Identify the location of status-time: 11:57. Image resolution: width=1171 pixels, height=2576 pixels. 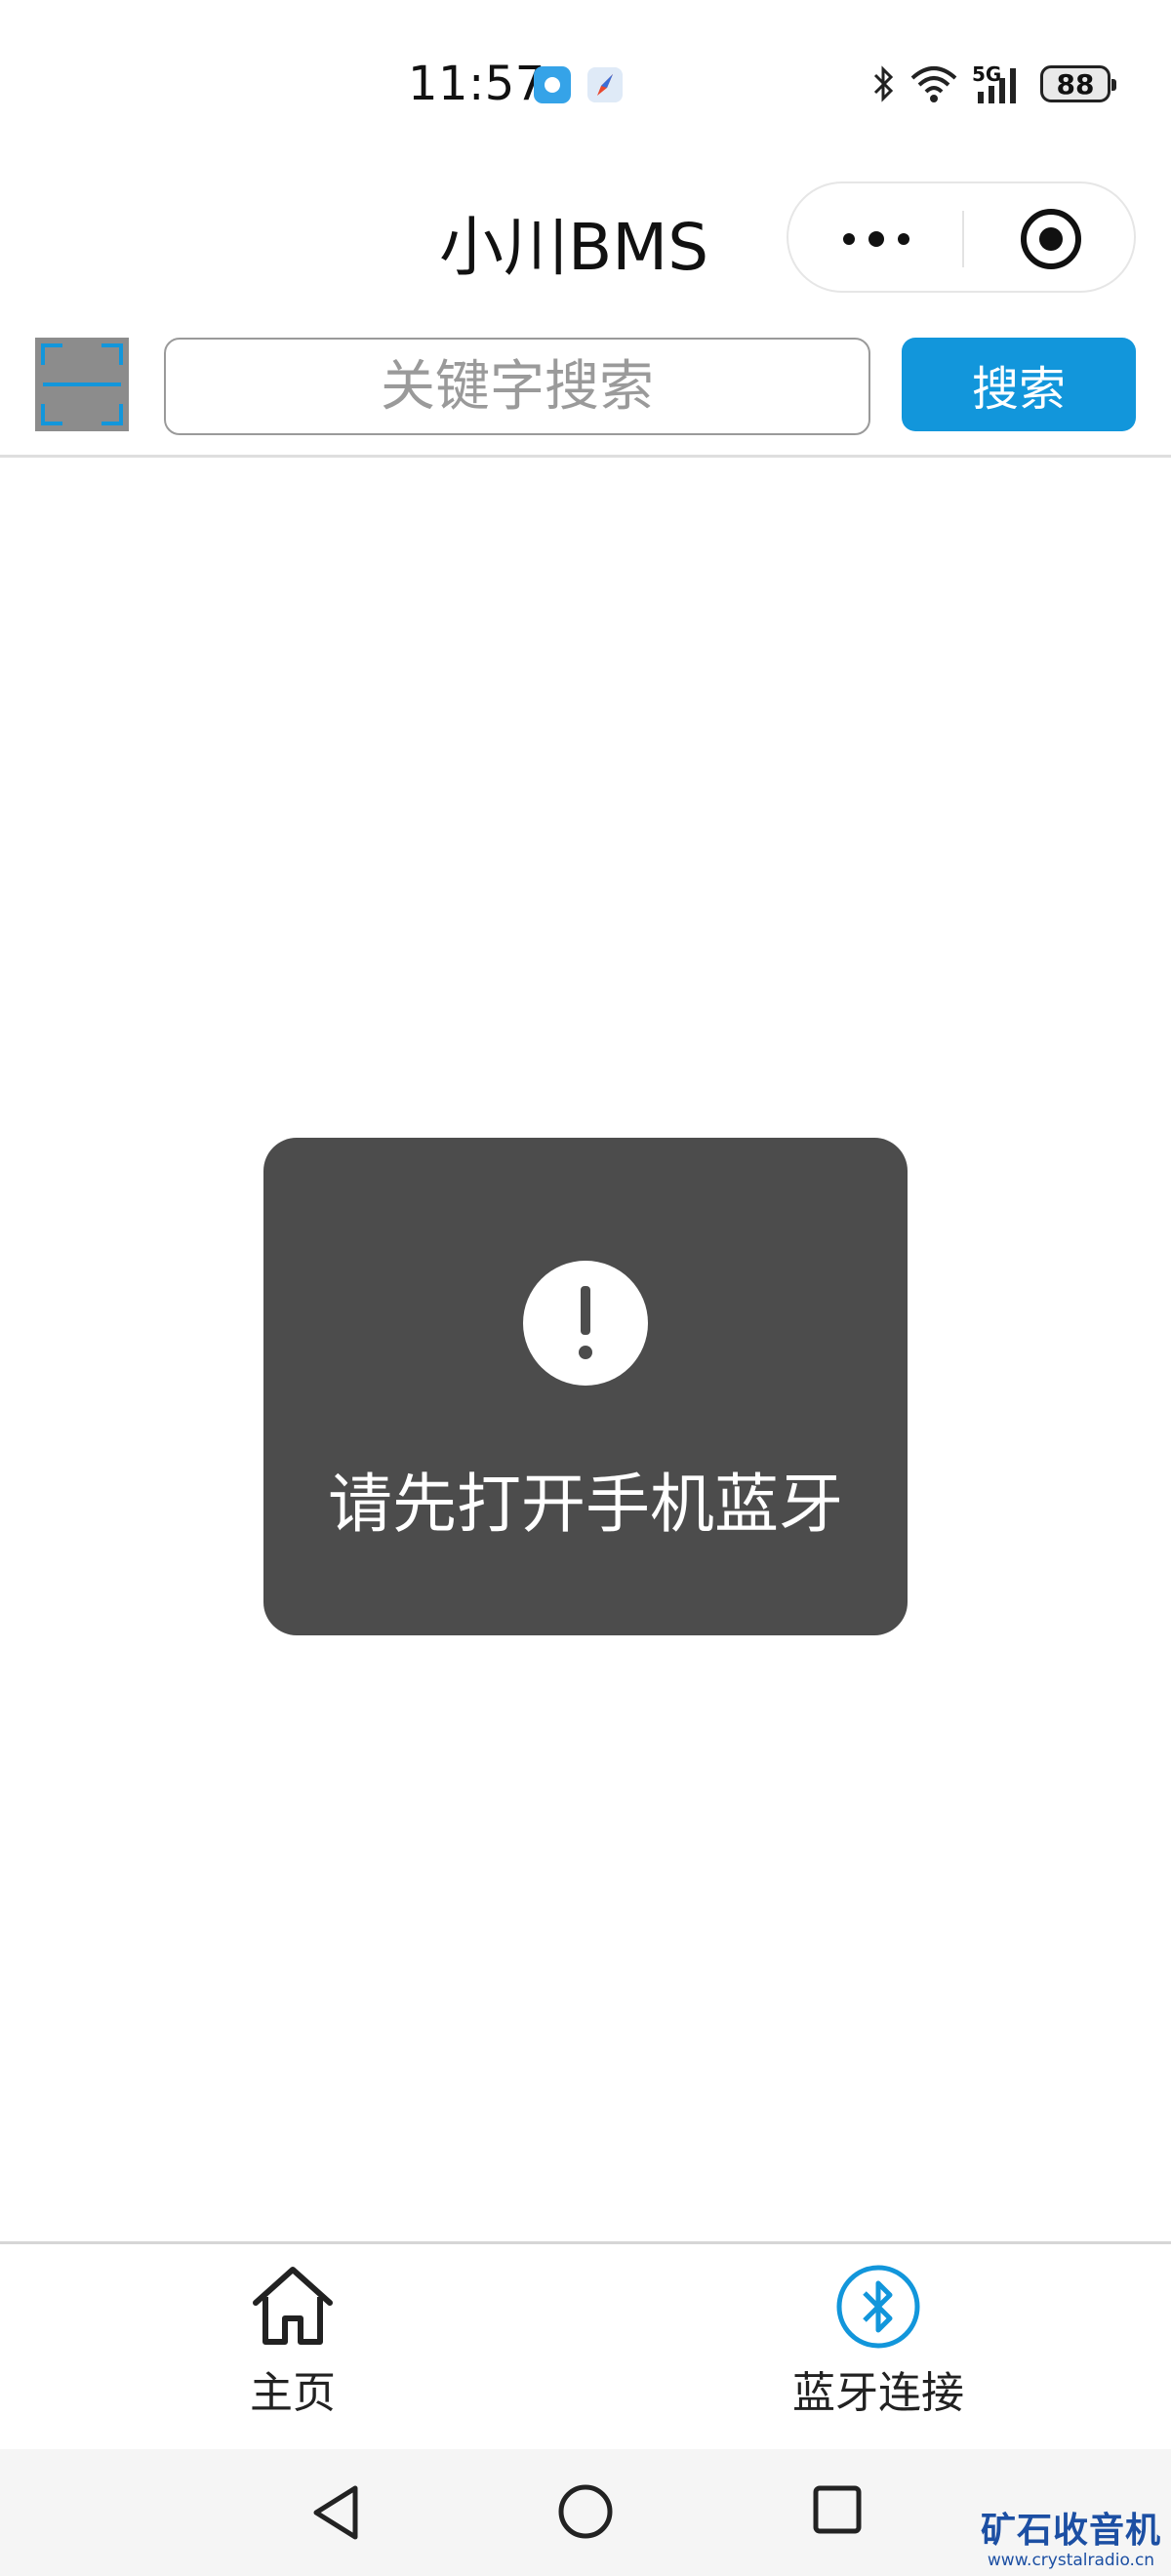
(476, 84).